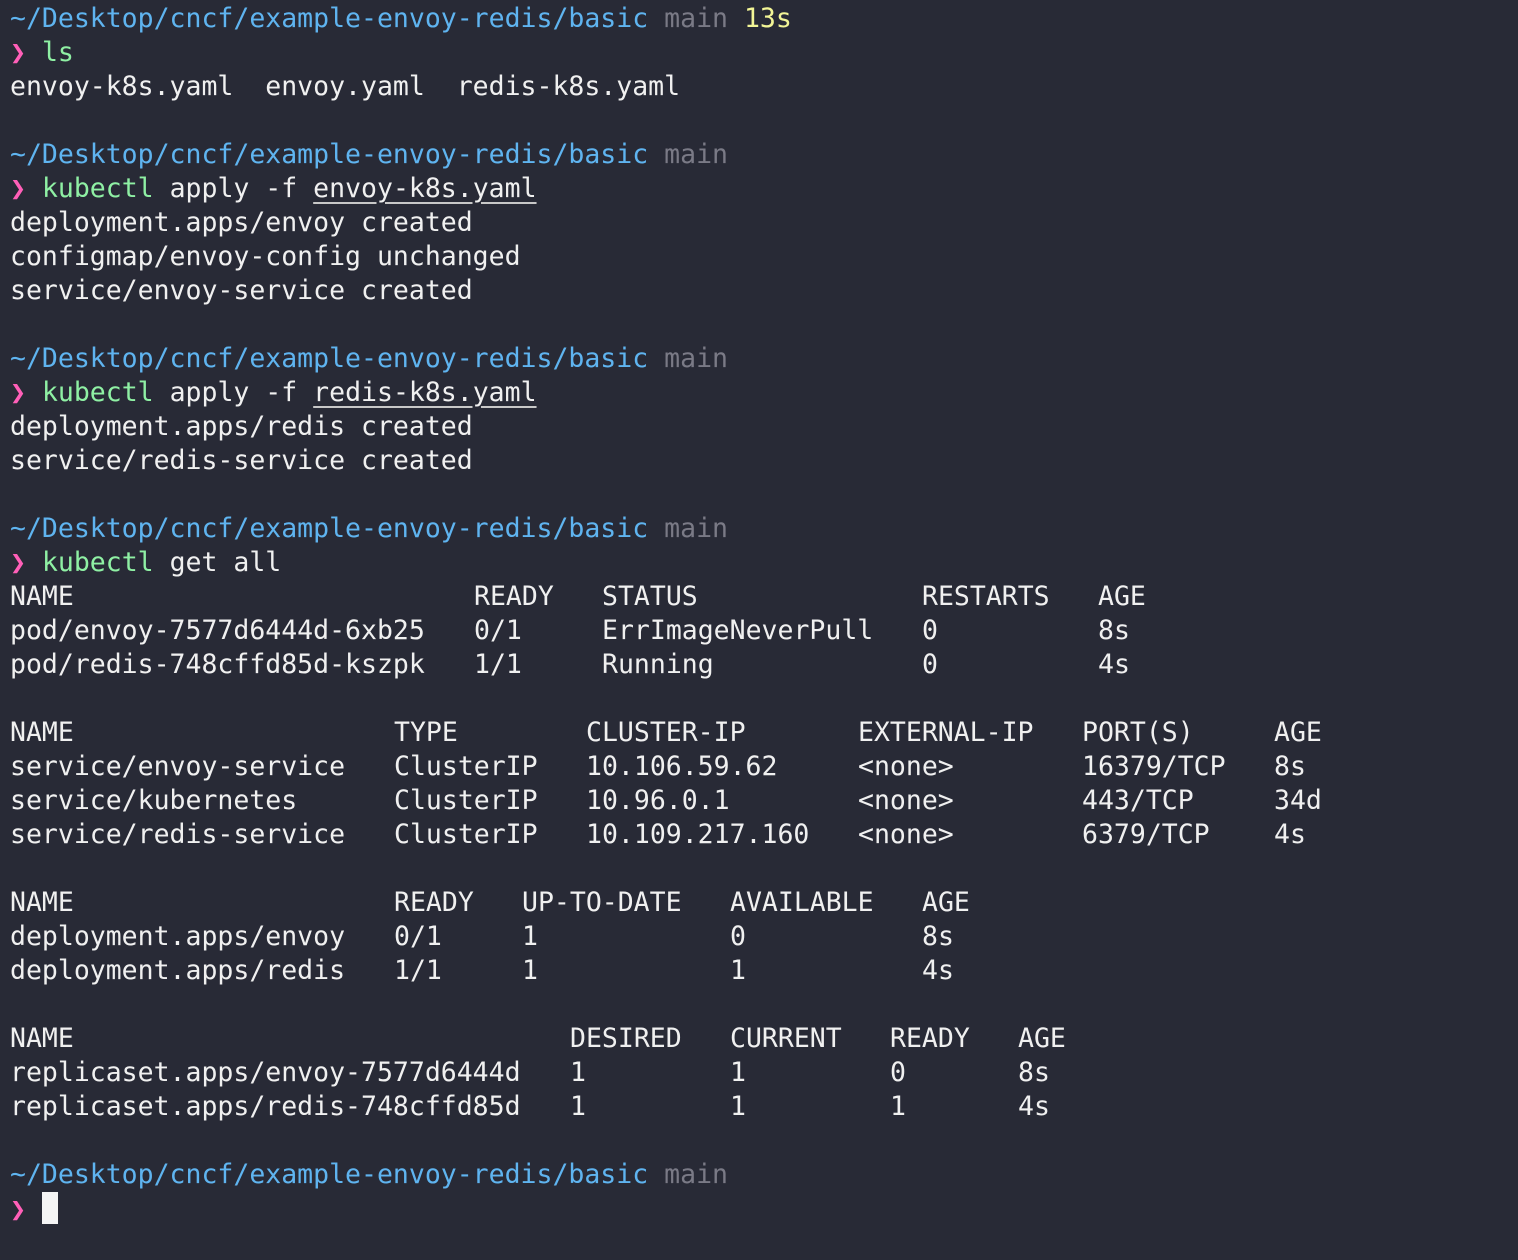 The image size is (1518, 1260). I want to click on column-header: UP-TO-DATE, so click(602, 902).